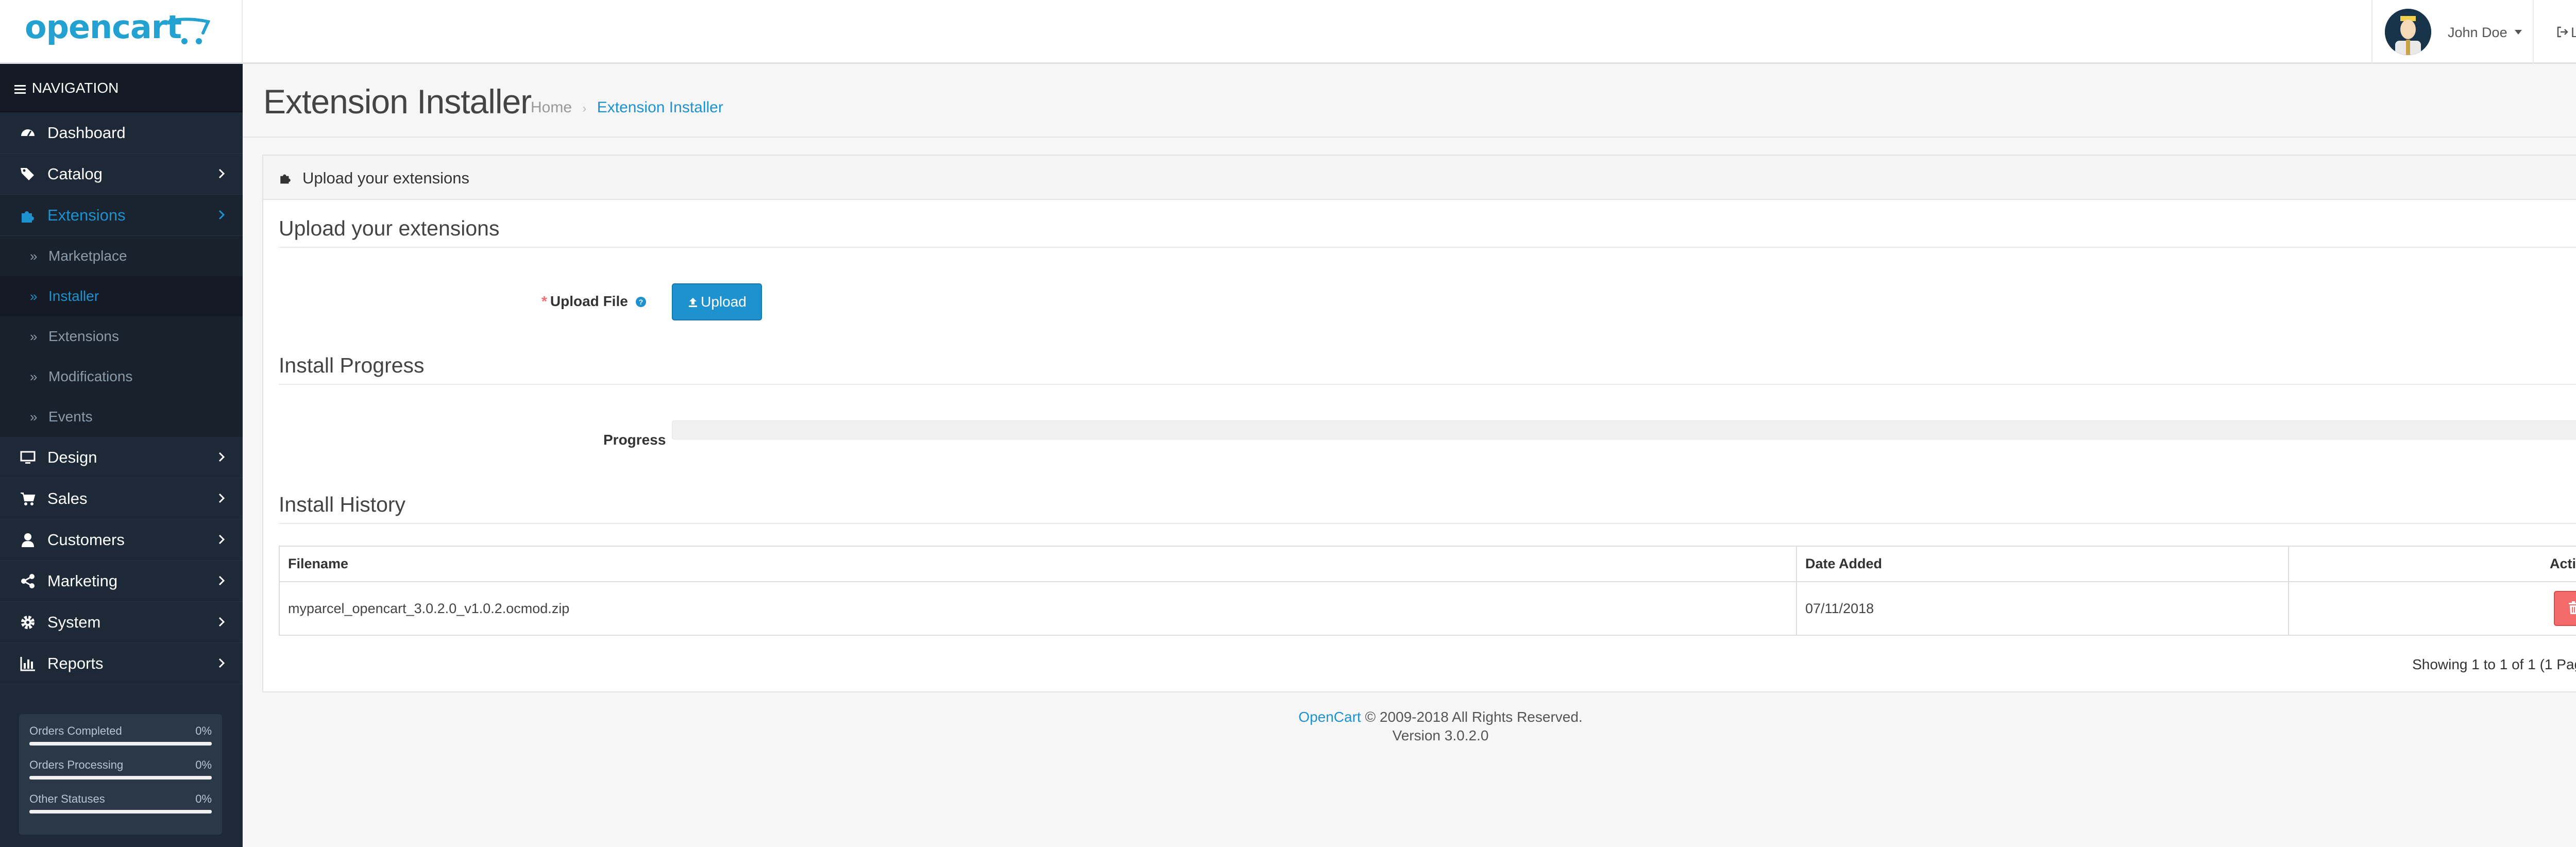 Image resolution: width=2576 pixels, height=847 pixels. I want to click on page-title: Extension Installer, so click(397, 102).